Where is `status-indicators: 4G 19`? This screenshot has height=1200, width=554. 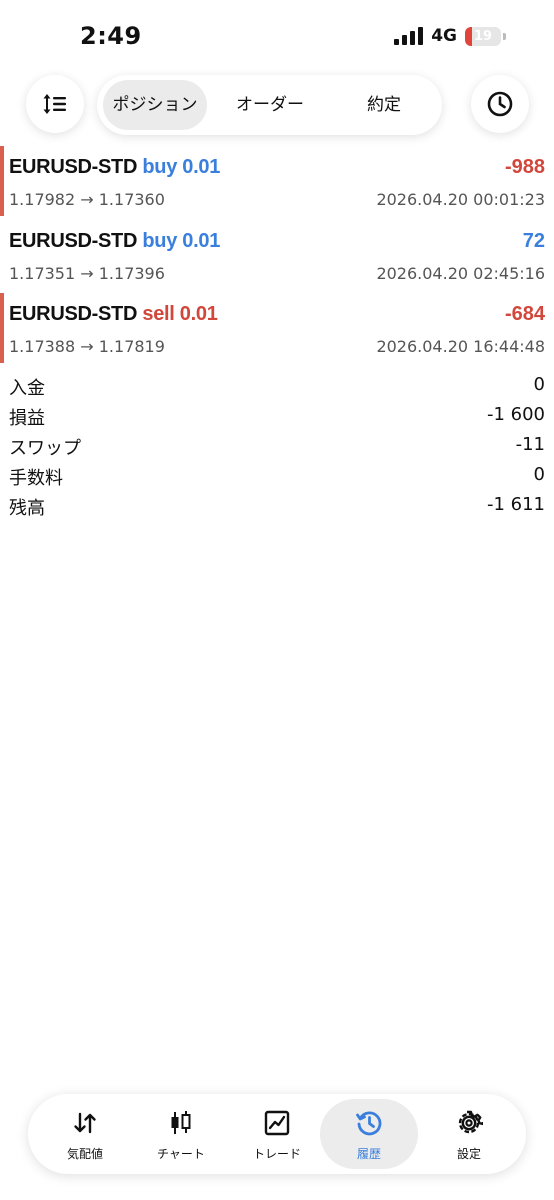
status-indicators: 4G 19 is located at coordinates (450, 36).